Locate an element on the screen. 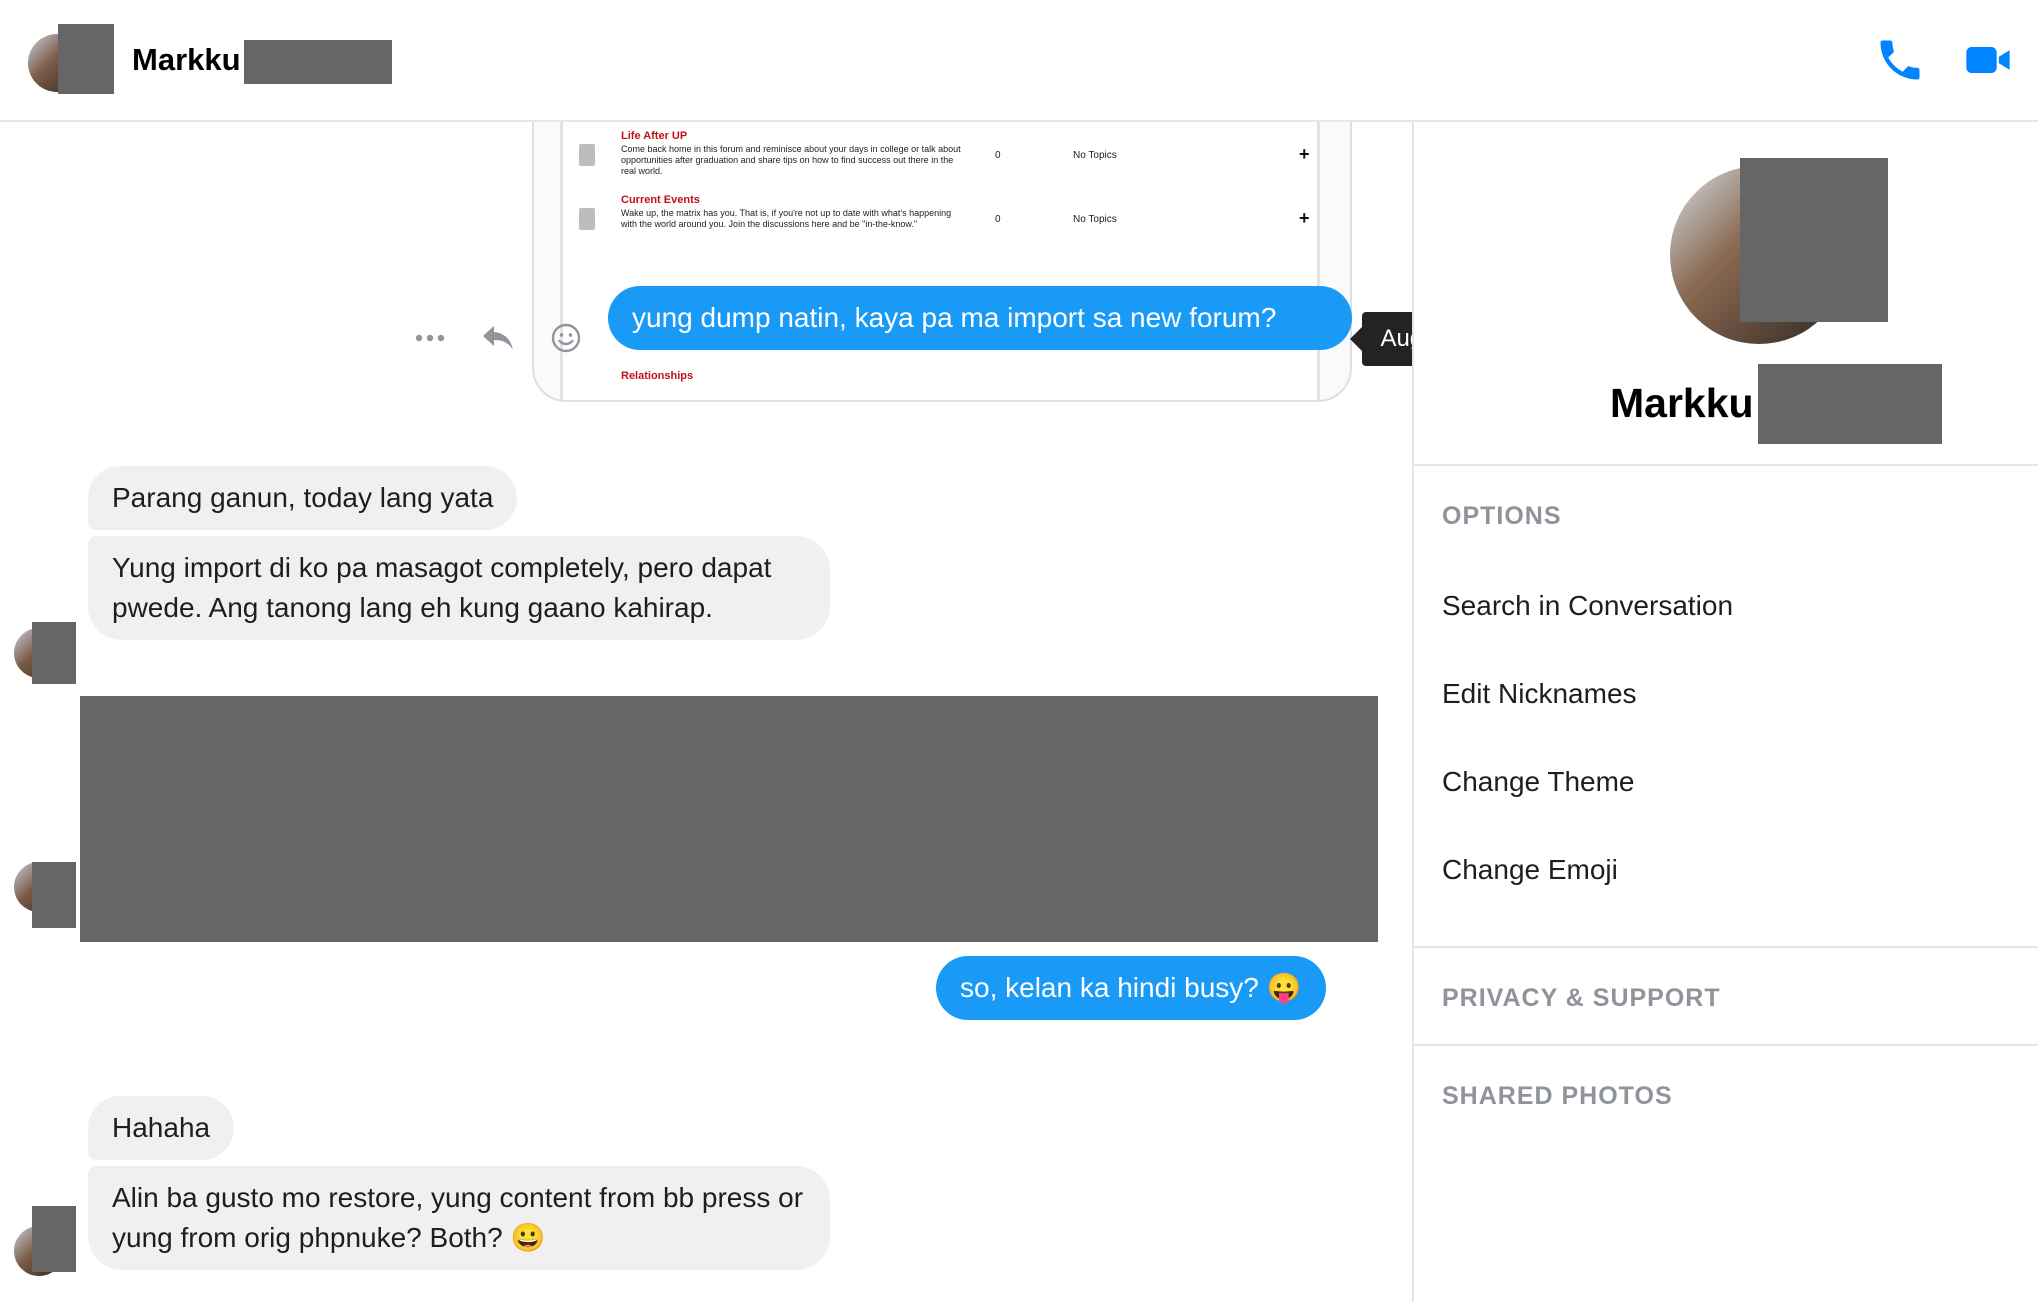  video-camera-icon is located at coordinates (1988, 60).